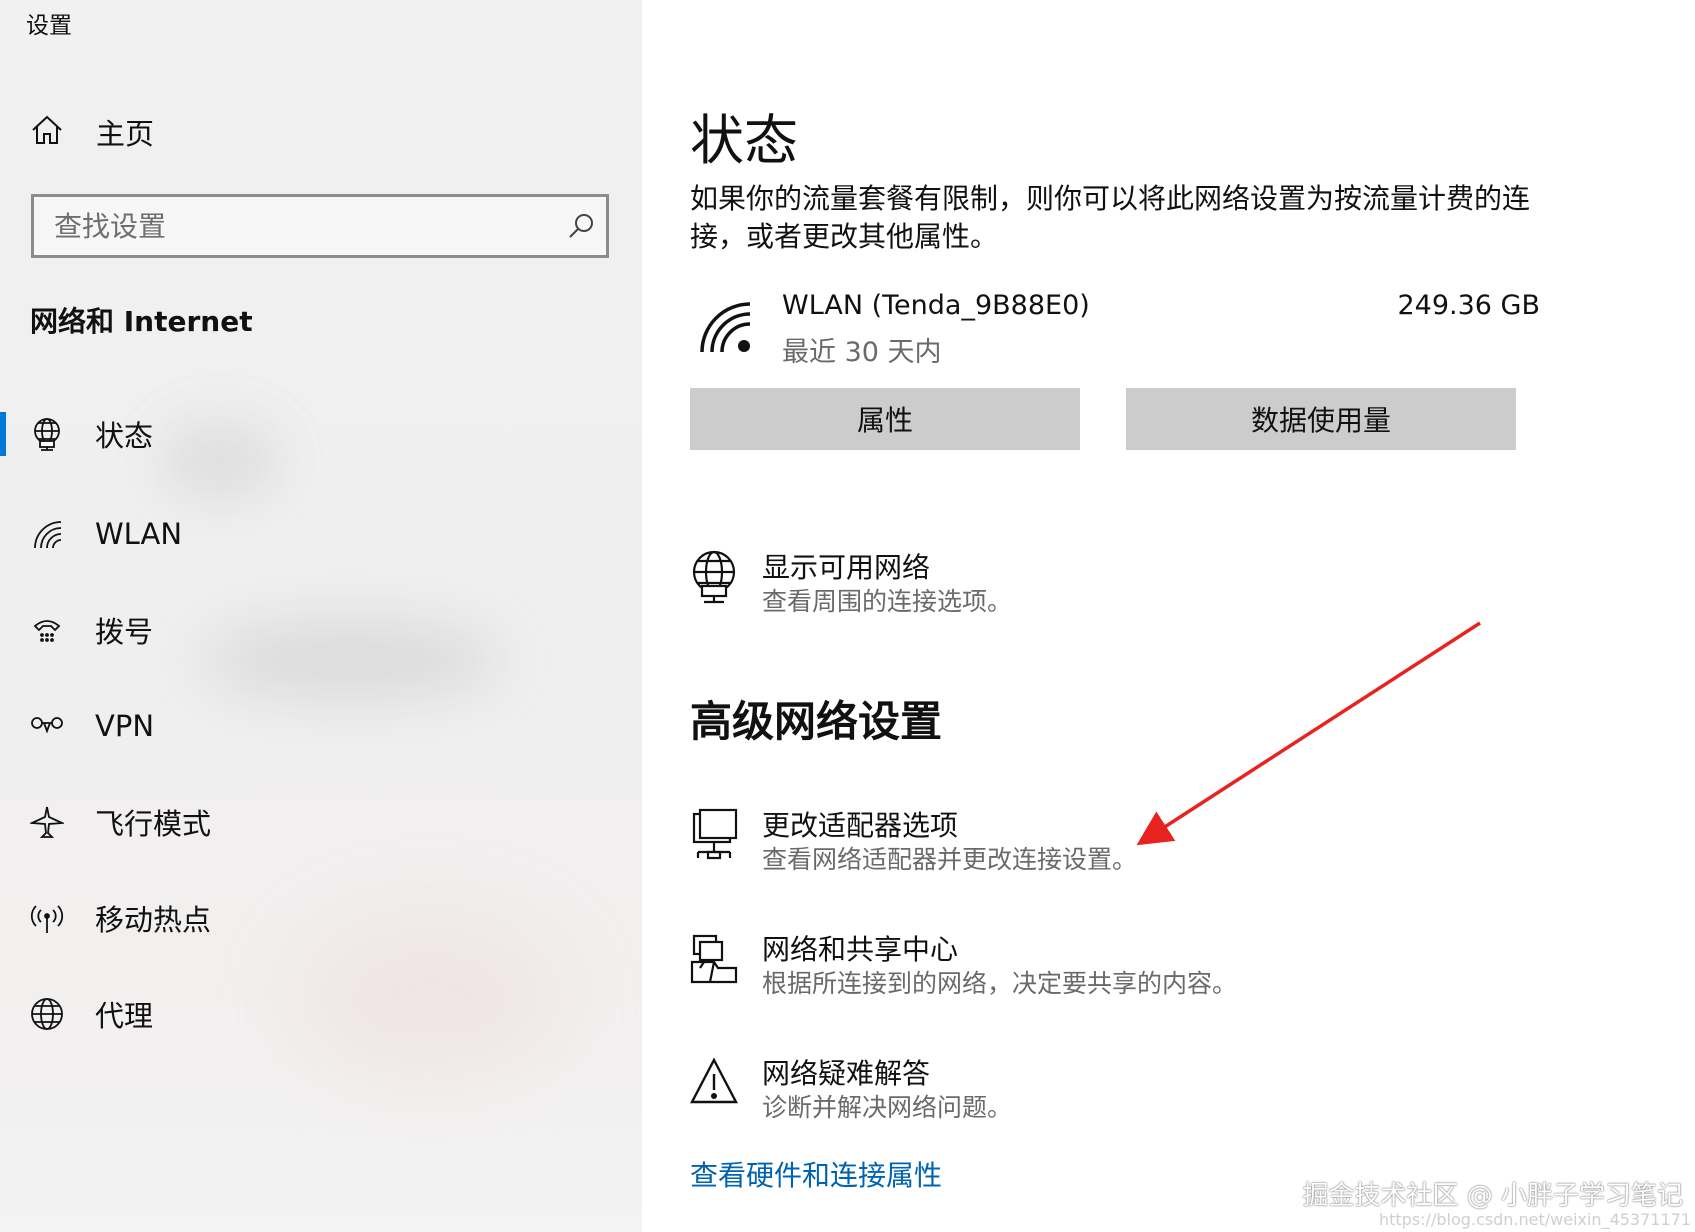  I want to click on adapter-options-title: 更改适配器选项, so click(860, 825).